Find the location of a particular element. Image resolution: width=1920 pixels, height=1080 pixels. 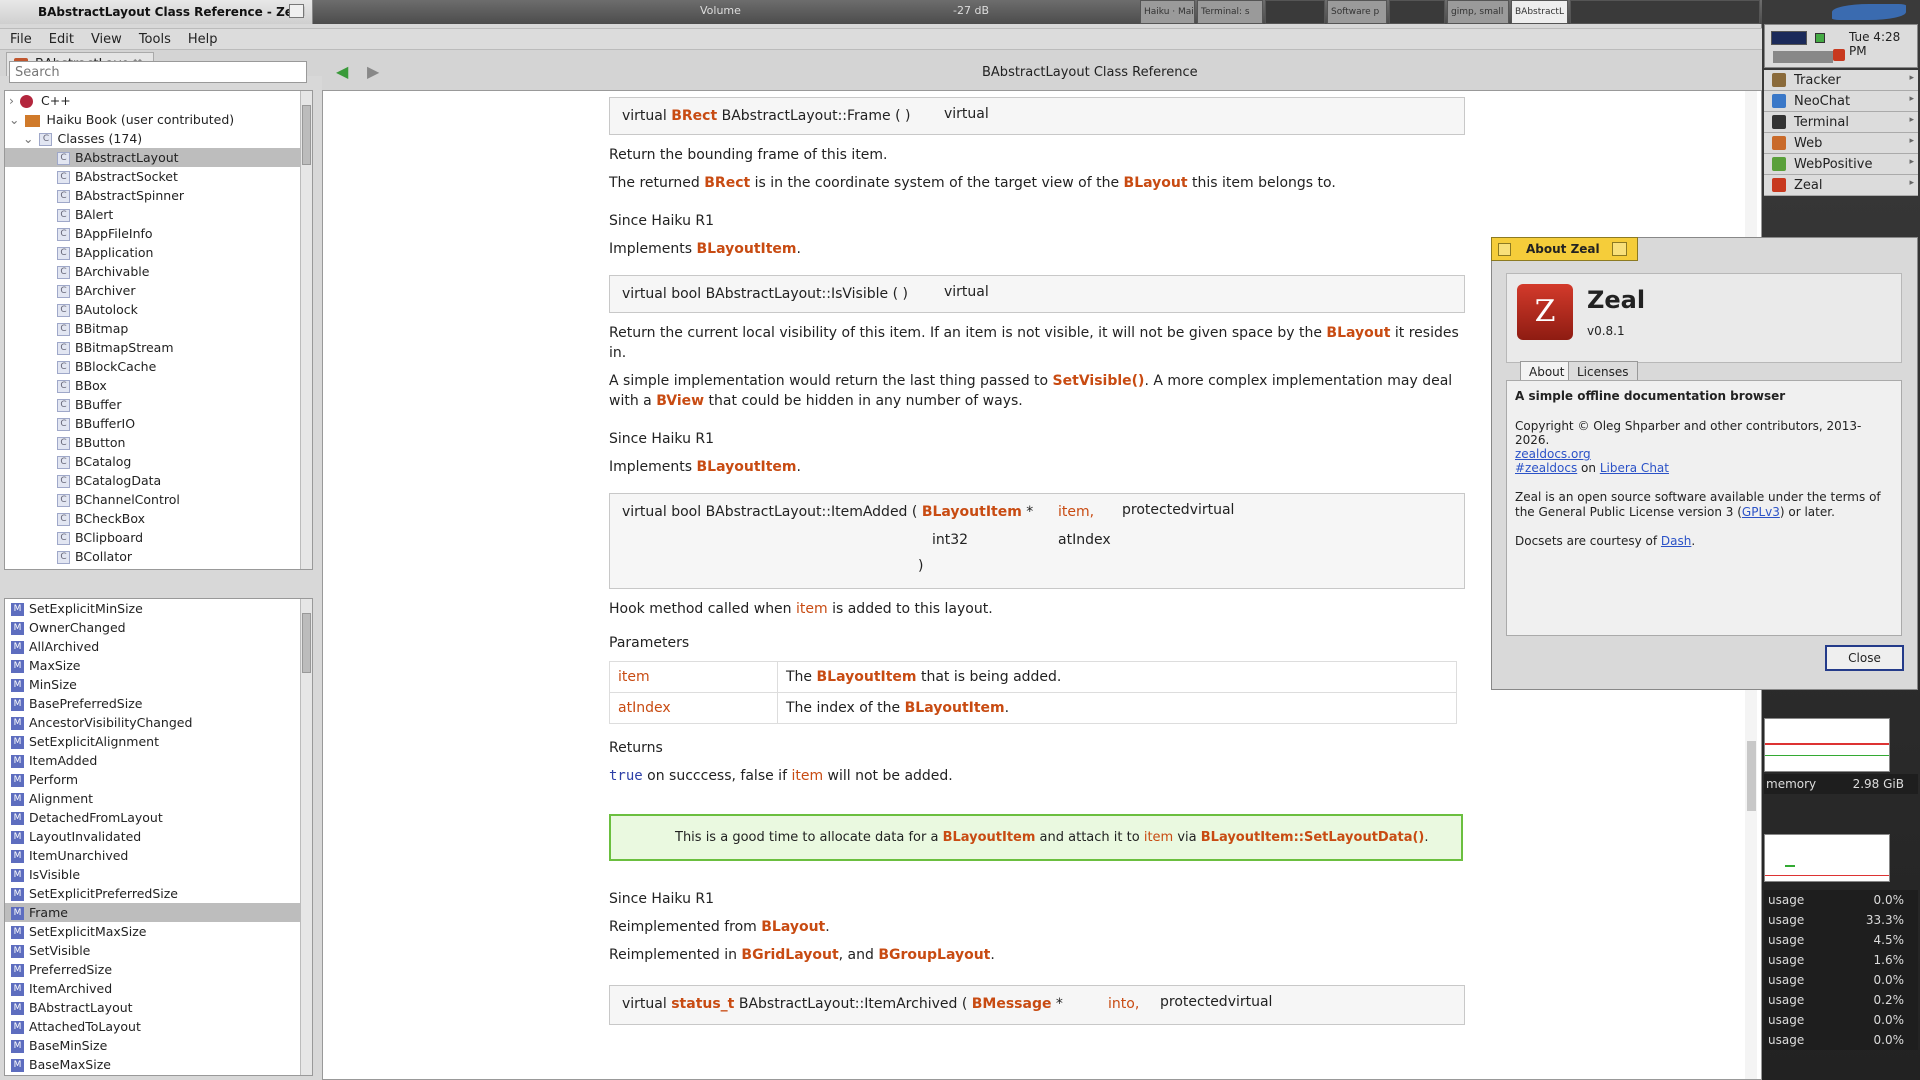

bgridlayout-link: BGridLayout is located at coordinates (789, 955).